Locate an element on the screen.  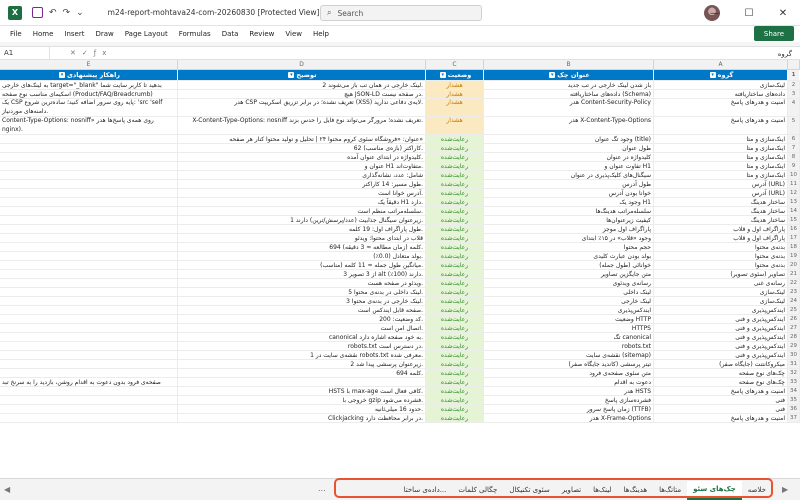
cell-check: تفاوت عنوان و H1 is located at coordinates (569, 166).